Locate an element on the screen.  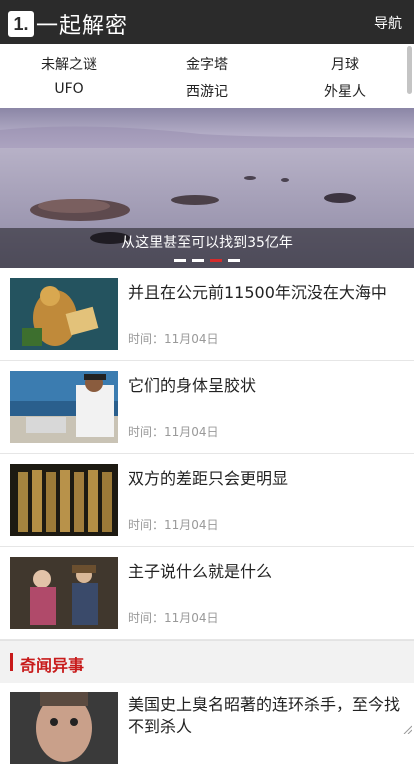
section-header: 奇闻异事 is located at coordinates (207, 661).